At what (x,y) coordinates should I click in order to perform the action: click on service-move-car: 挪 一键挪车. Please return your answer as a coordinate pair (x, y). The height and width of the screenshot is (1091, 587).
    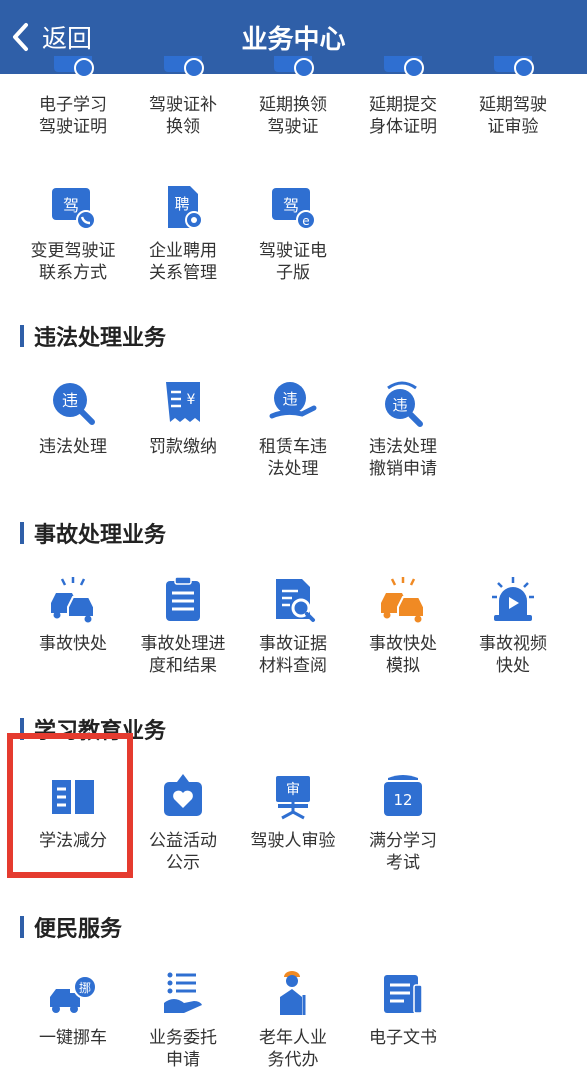
    Looking at the image, I should click on (73, 1019).